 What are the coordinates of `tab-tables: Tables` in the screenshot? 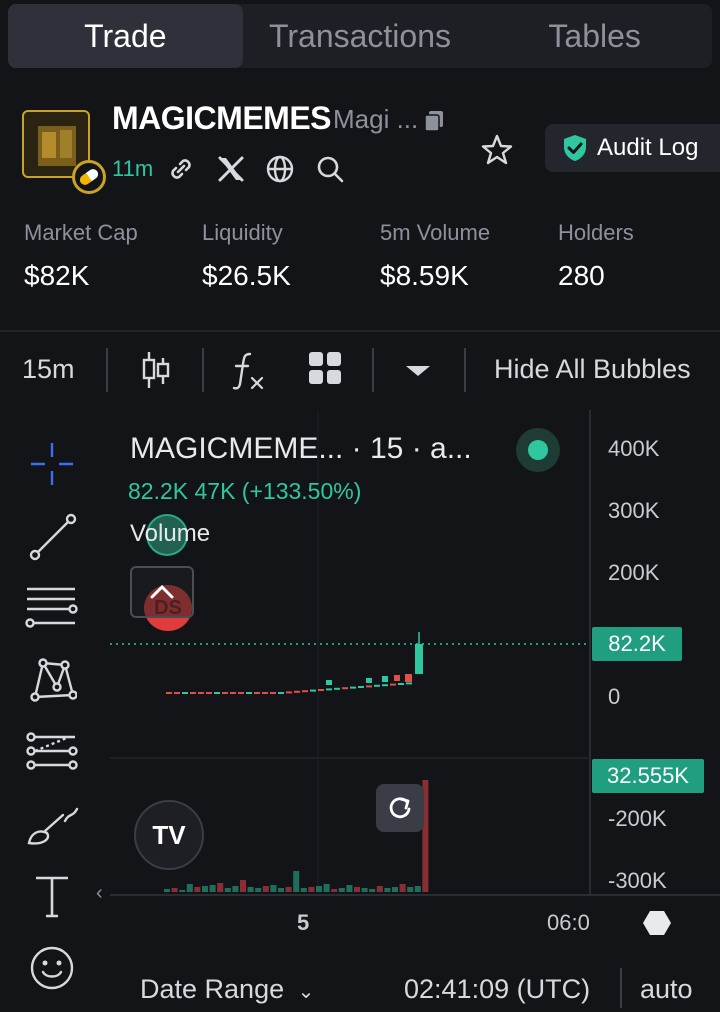 It's located at (594, 36).